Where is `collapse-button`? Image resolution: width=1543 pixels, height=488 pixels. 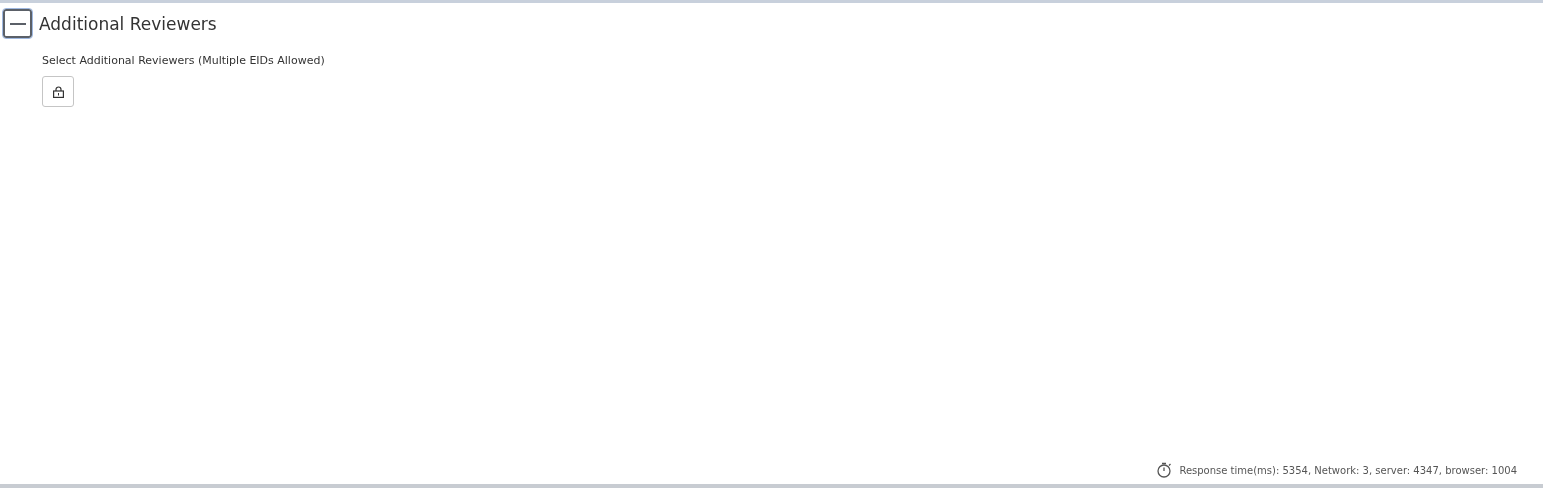 collapse-button is located at coordinates (17, 23).